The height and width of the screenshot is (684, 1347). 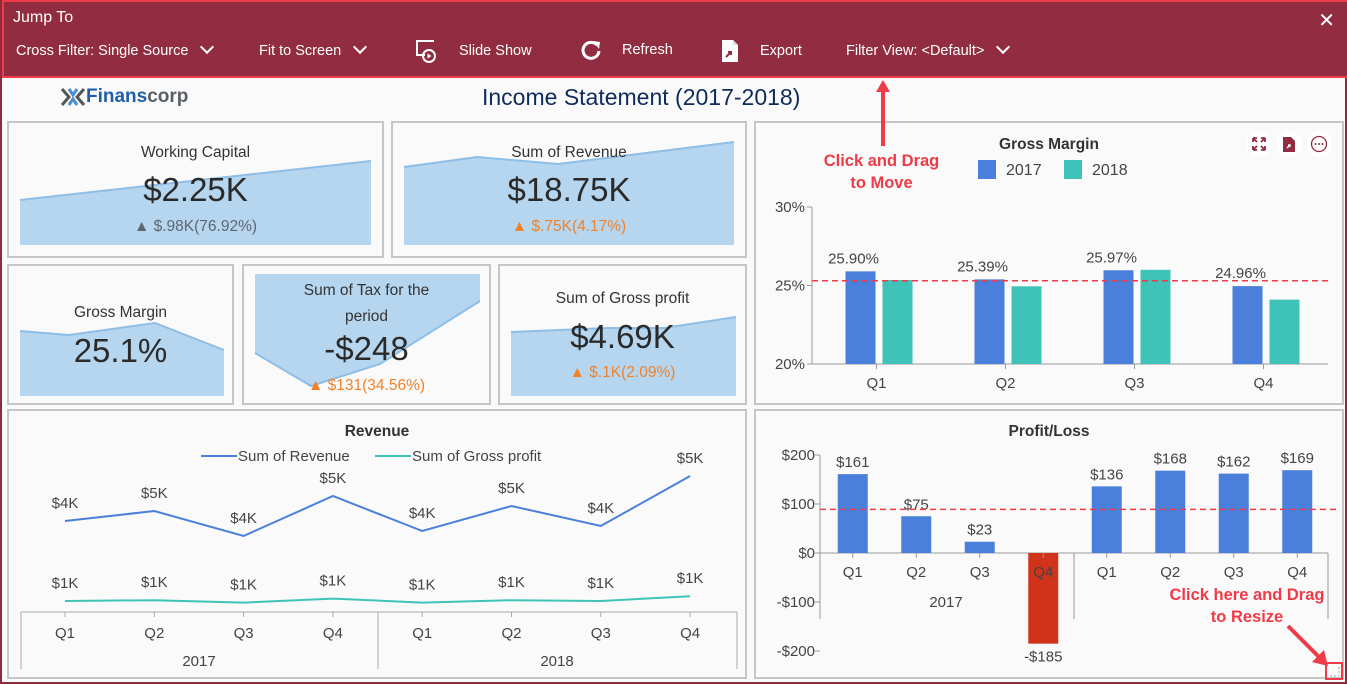 I want to click on slide-show-button: Slide Show, so click(x=472, y=51).